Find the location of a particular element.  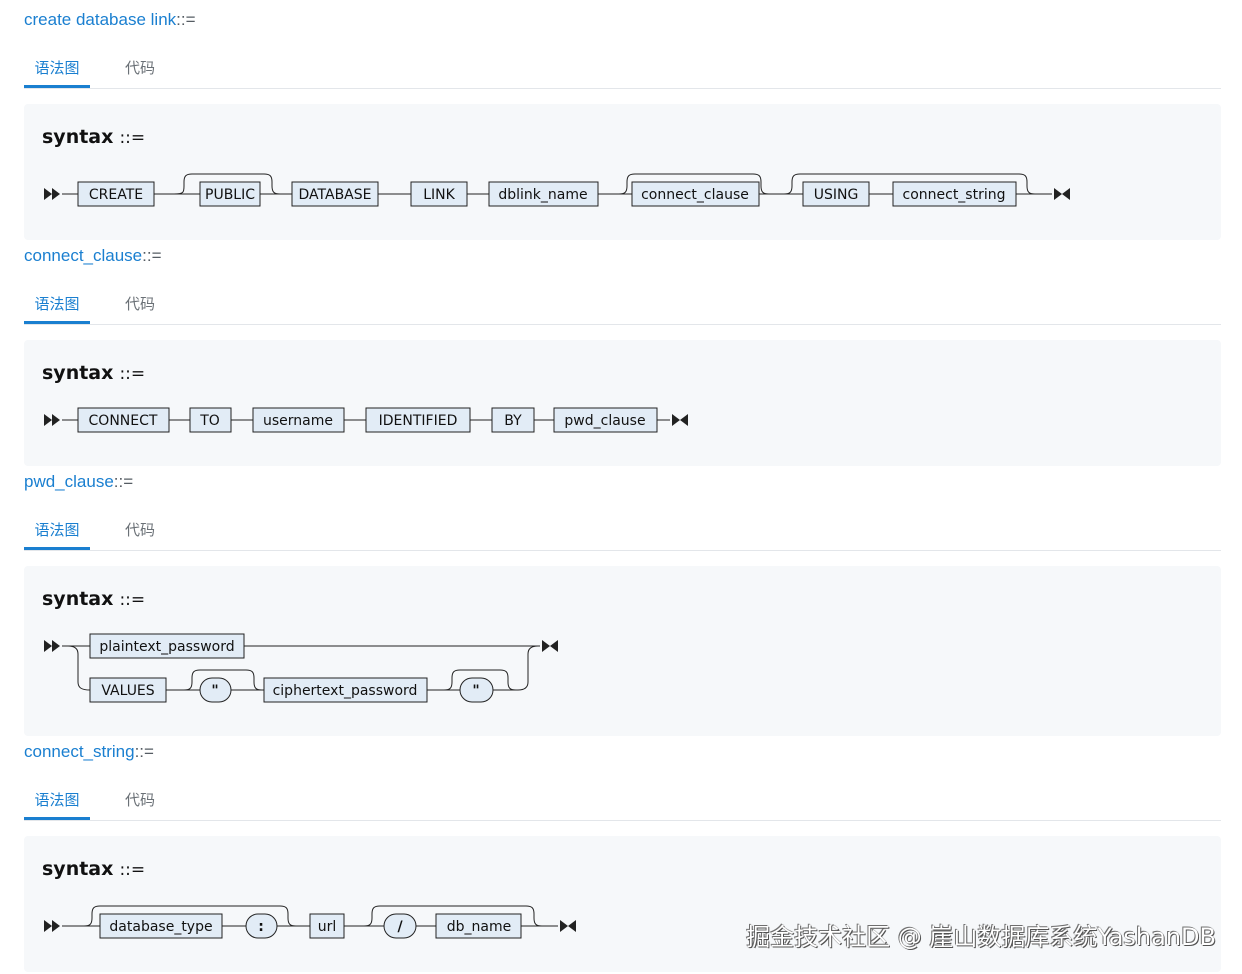

node-label: CREATE is located at coordinates (116, 195).